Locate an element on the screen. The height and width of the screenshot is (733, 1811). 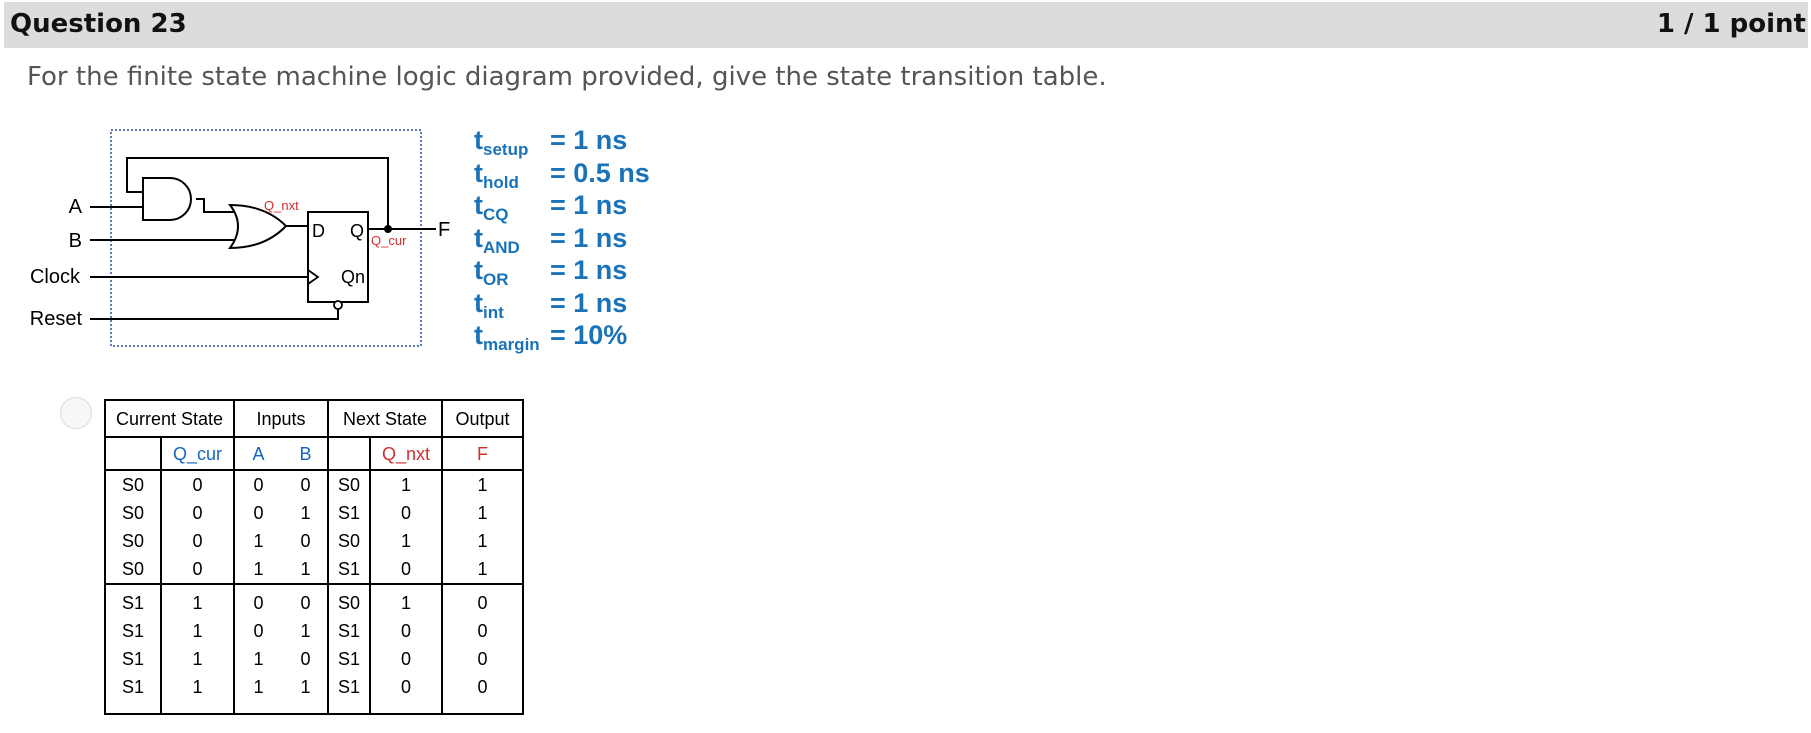
table-group-header: Output is located at coordinates (482, 419).